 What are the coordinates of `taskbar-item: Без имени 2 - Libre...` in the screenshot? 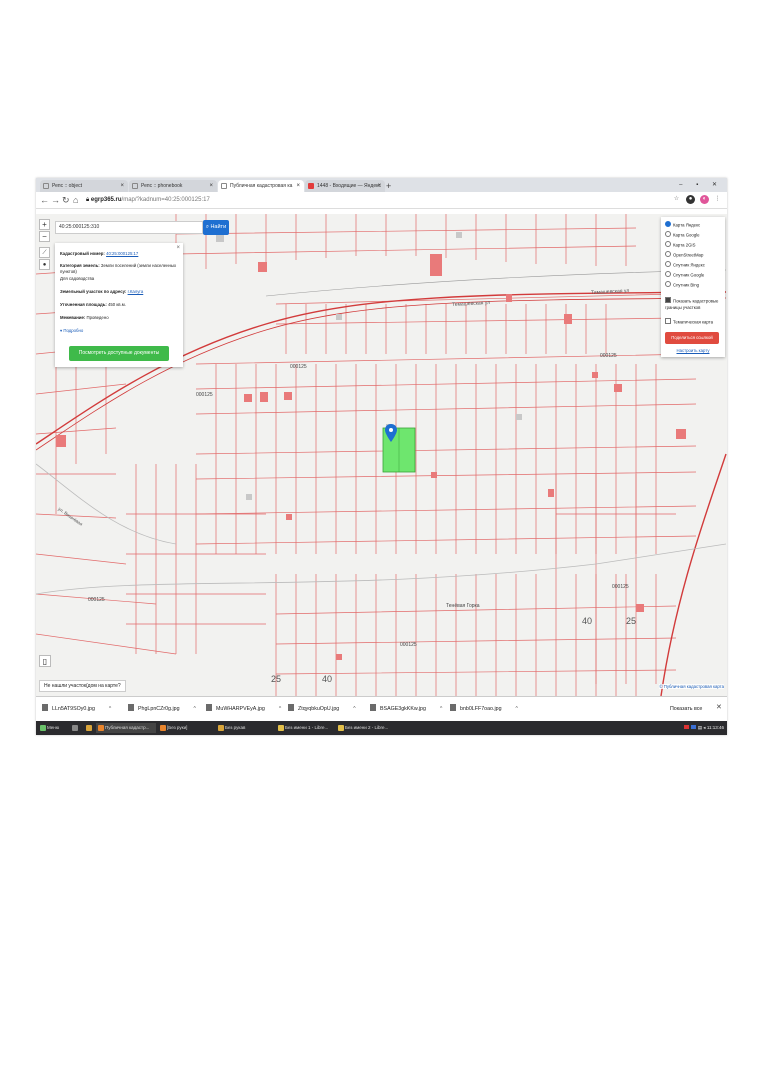 It's located at (366, 728).